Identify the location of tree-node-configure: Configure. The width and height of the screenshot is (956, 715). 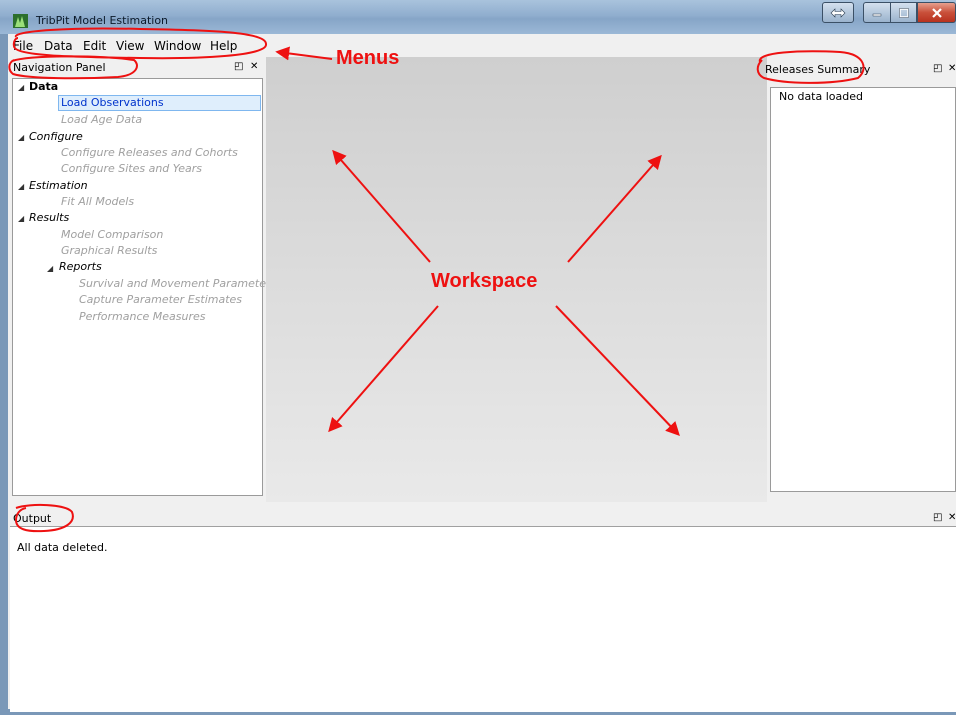
(56, 136).